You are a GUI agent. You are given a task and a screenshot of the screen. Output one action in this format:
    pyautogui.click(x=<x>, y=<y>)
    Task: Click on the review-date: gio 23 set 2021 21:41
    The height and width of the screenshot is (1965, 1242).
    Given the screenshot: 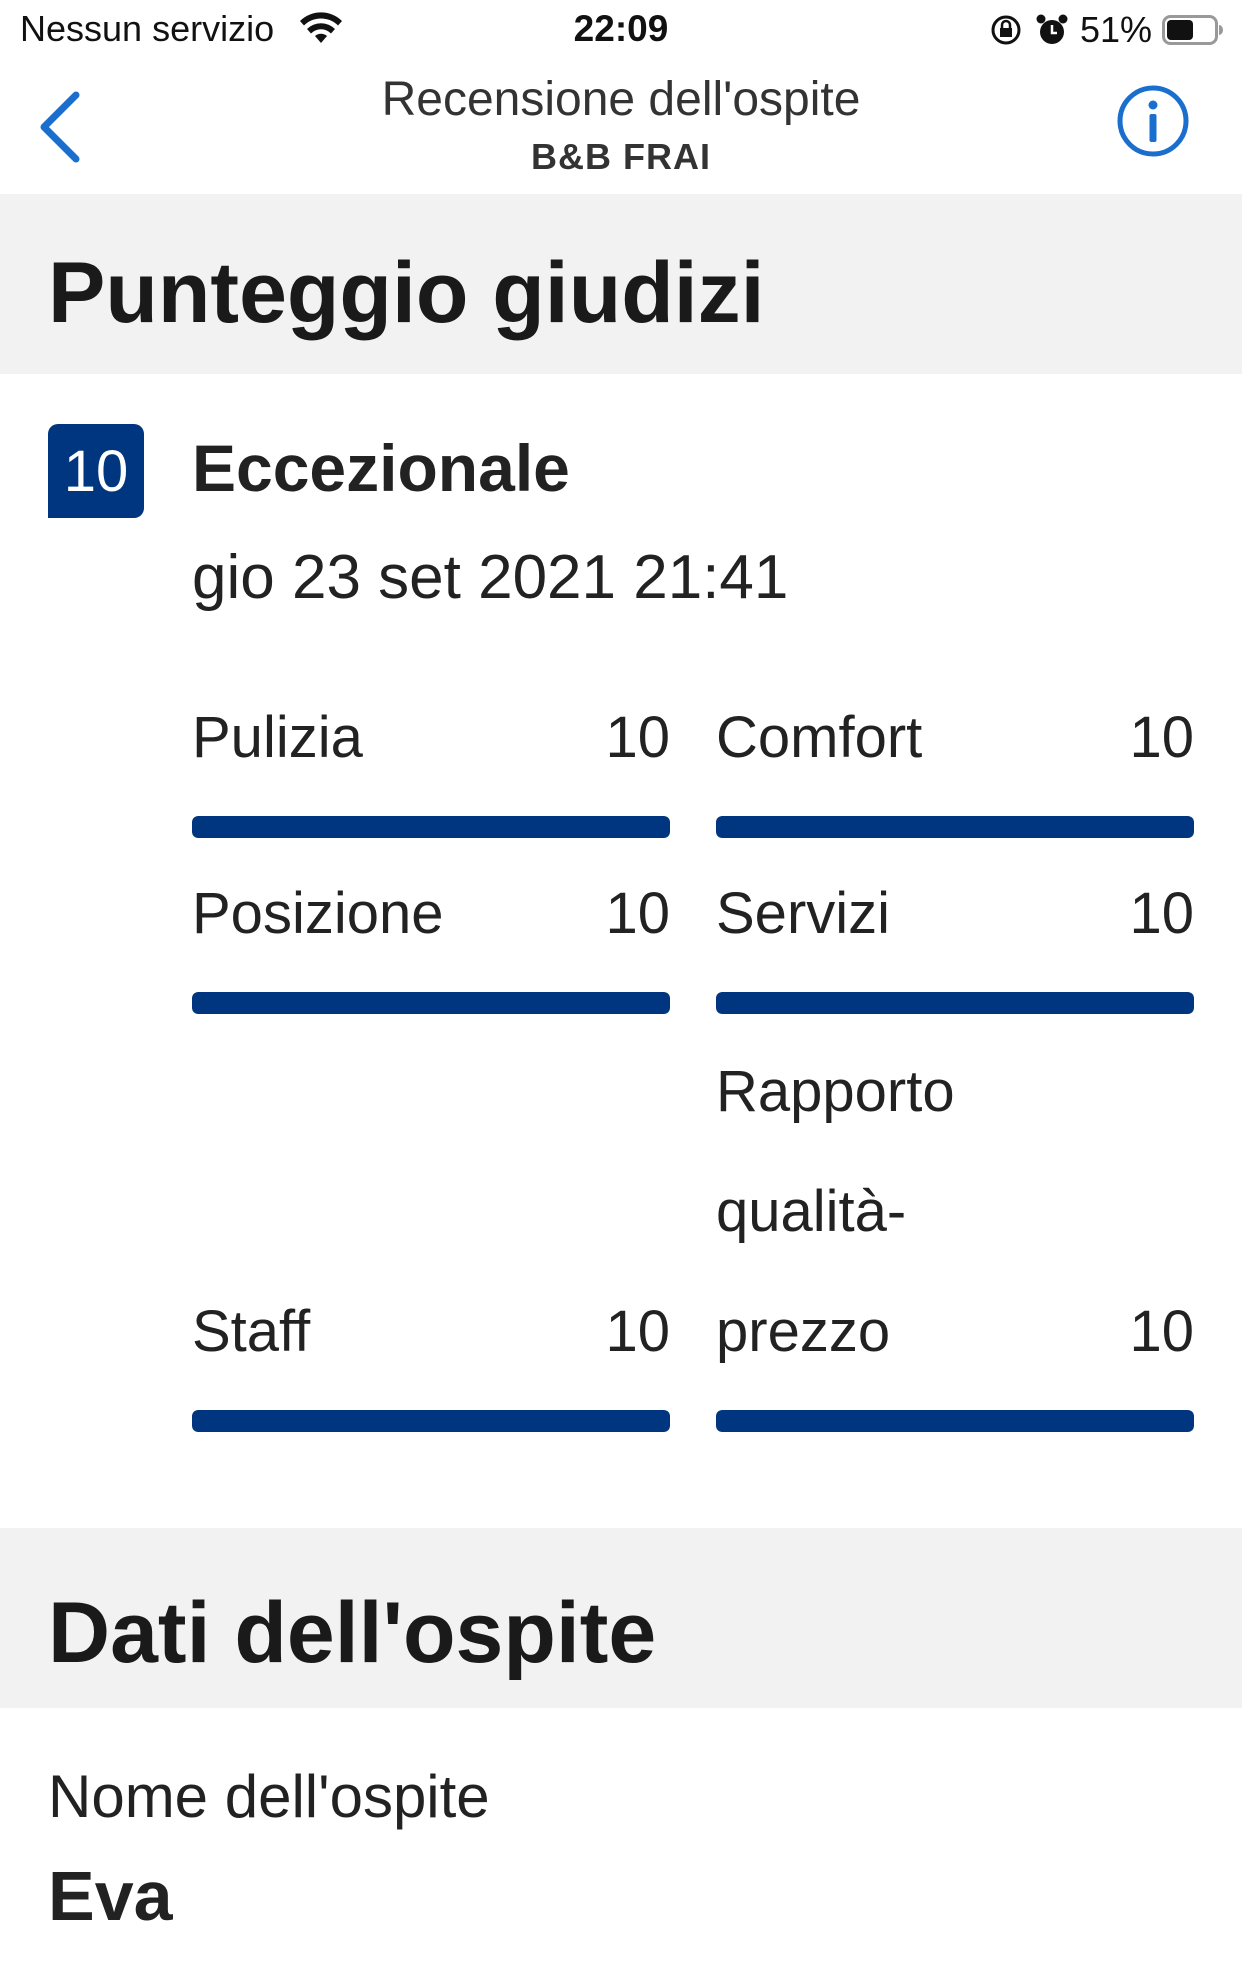 What is the action you would take?
    pyautogui.click(x=490, y=577)
    